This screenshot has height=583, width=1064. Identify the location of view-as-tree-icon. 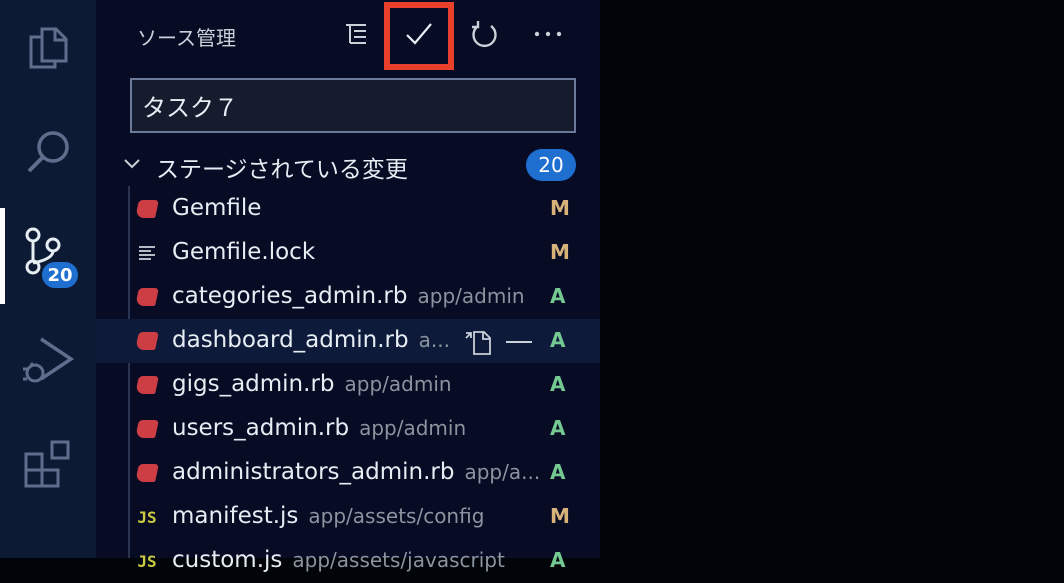
(356, 34).